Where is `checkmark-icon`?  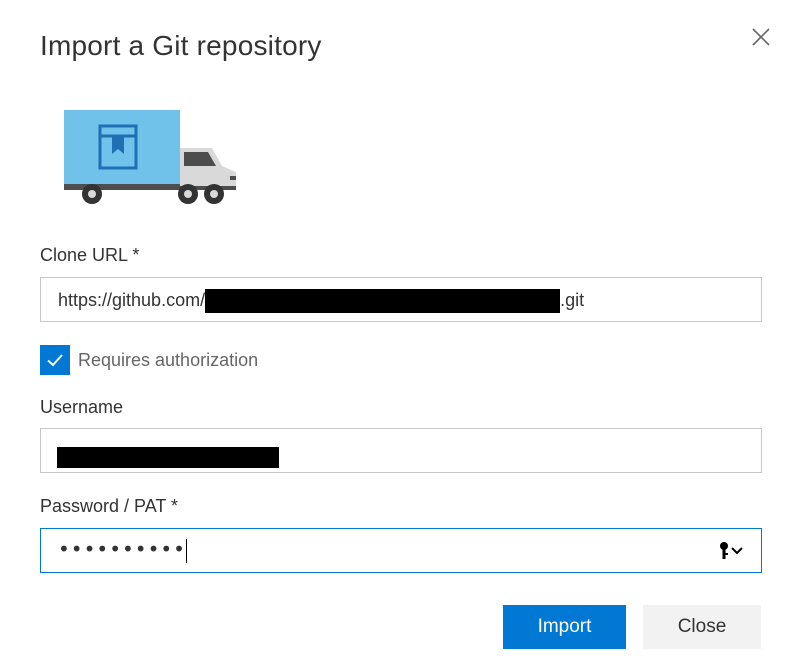 checkmark-icon is located at coordinates (55, 360).